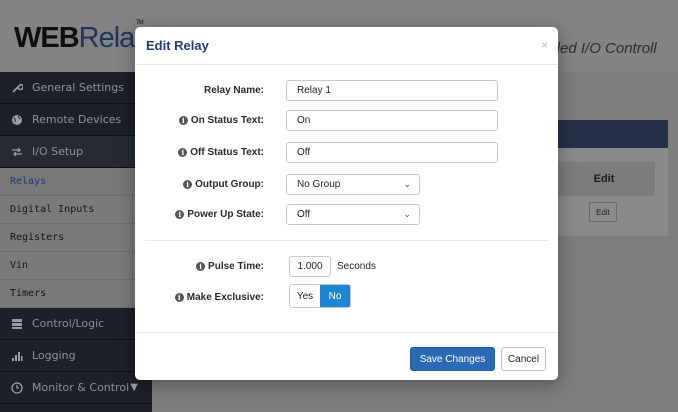 The image size is (678, 412). I want to click on sidebar-item-monitor-control: Monitor & Control ▼, so click(76, 388).